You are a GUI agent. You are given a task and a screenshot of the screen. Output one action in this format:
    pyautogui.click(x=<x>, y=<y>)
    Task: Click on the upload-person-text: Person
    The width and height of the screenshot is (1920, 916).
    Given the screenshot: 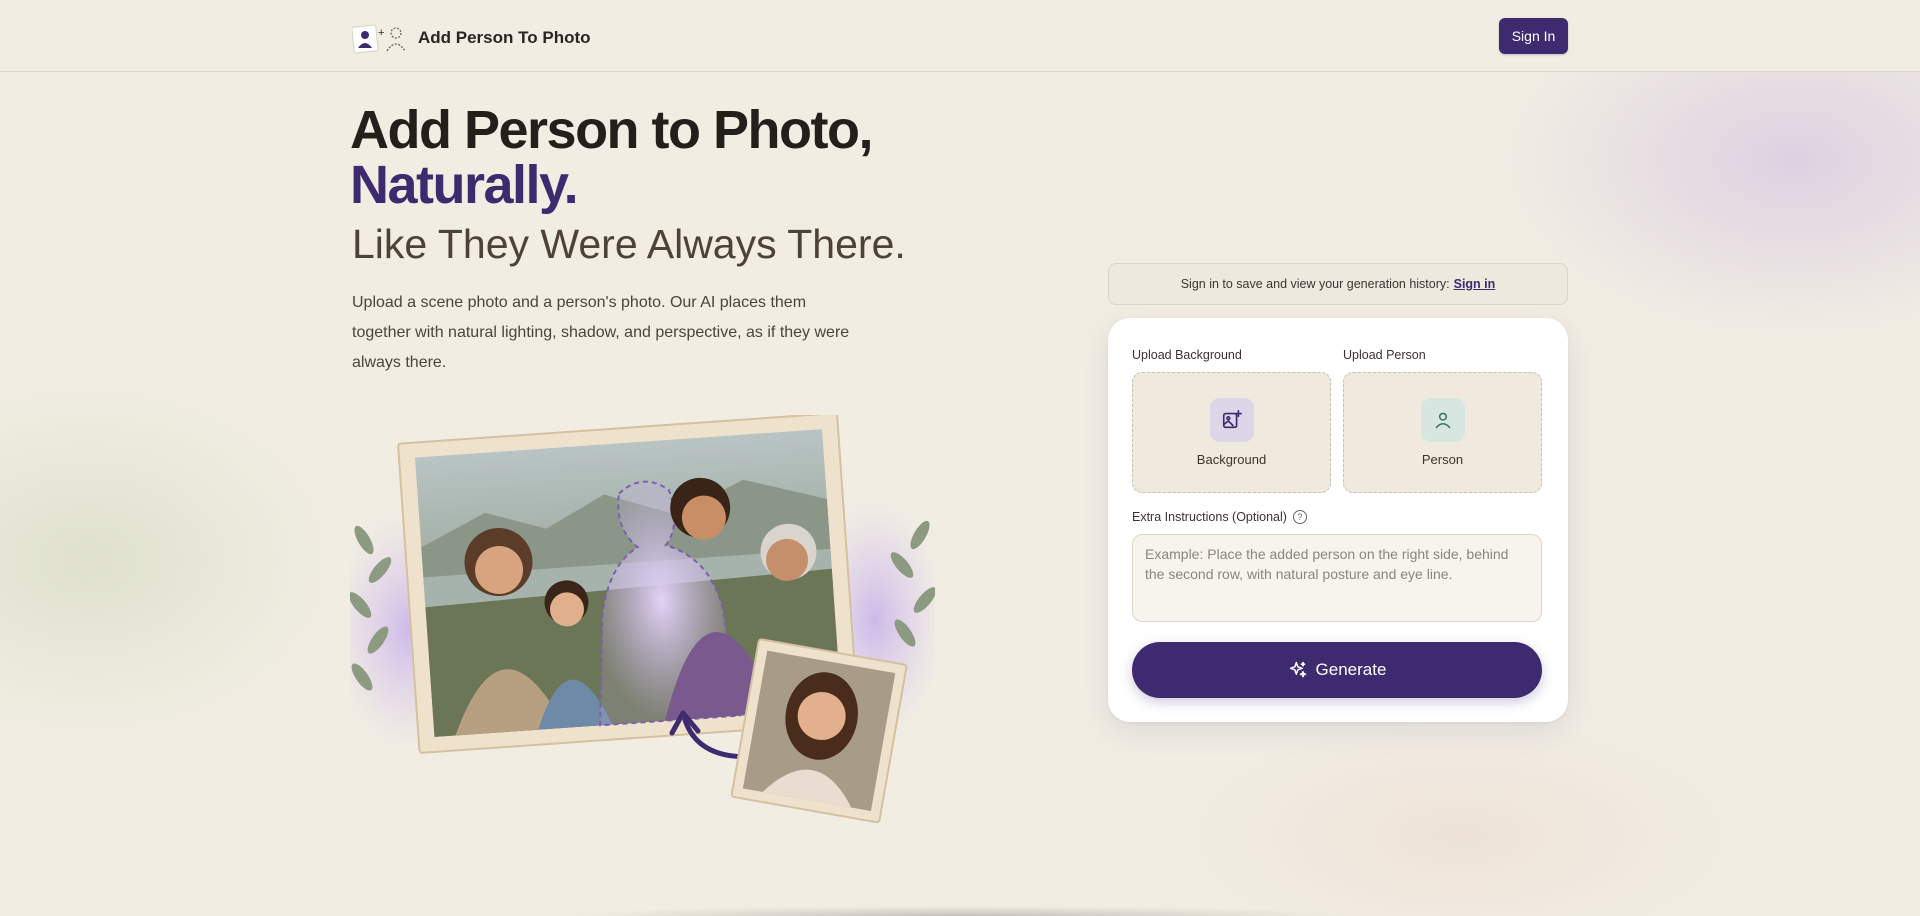 What is the action you would take?
    pyautogui.click(x=1442, y=459)
    